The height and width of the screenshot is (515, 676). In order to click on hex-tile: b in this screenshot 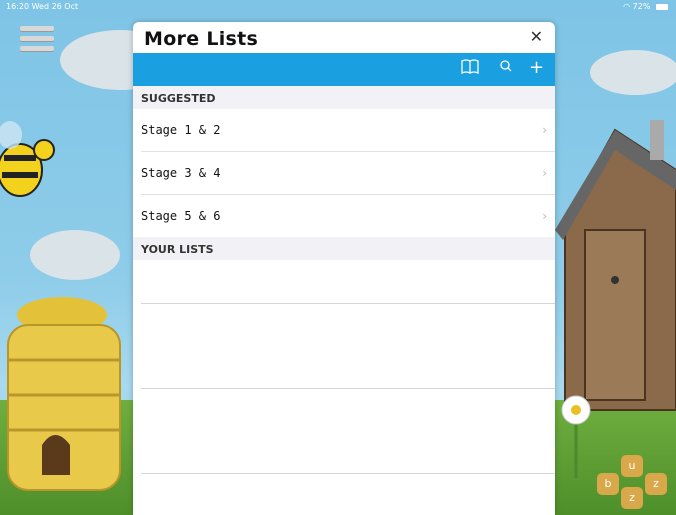, I will do `click(608, 484)`.